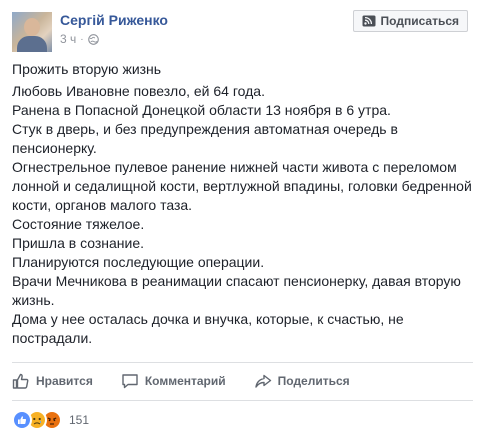 This screenshot has height=441, width=485. I want to click on subscribe-label: Подписаться, so click(419, 21).